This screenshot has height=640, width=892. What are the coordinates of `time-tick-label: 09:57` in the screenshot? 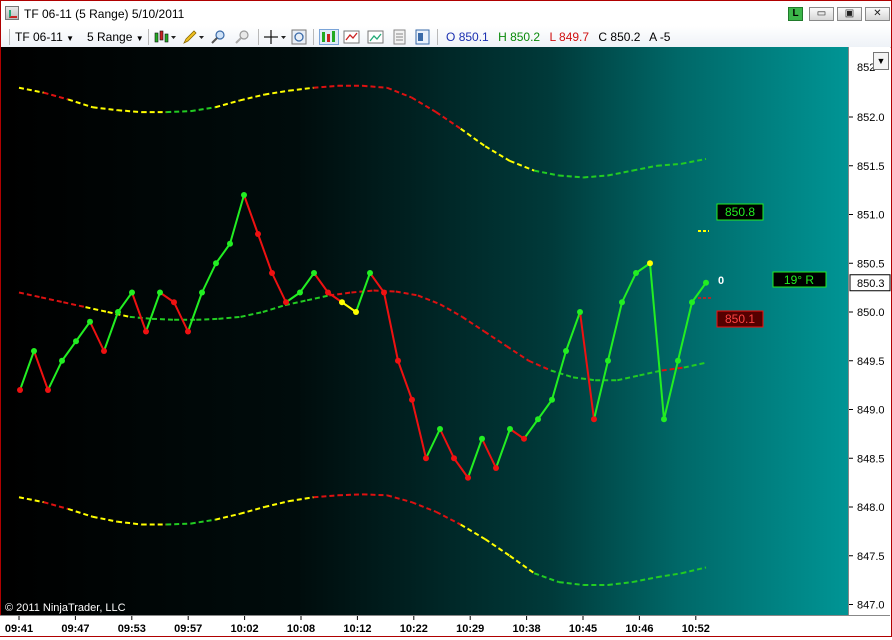 It's located at (188, 629).